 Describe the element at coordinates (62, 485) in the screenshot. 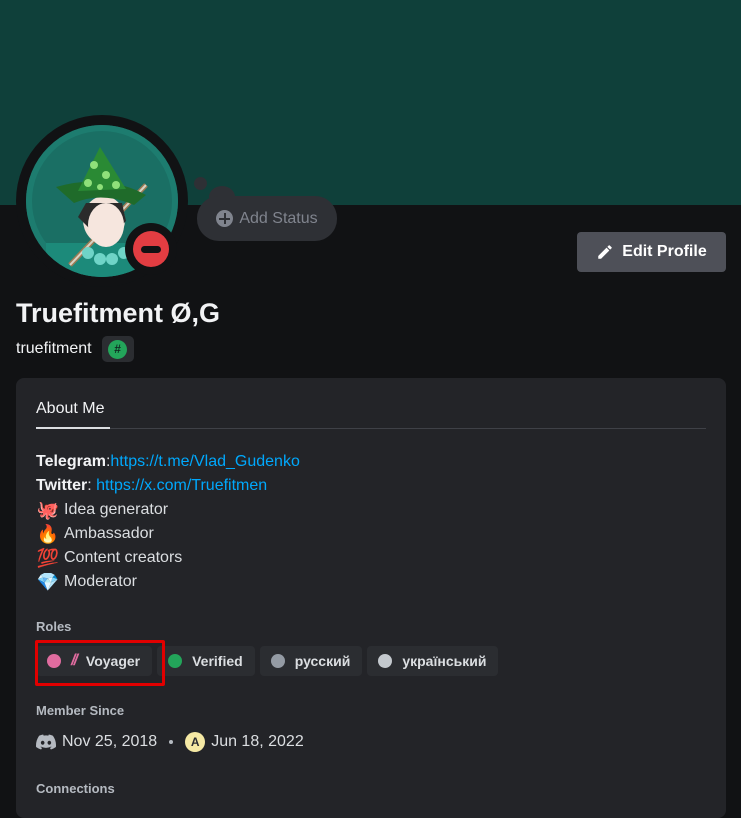

I see `twitter-label: Twitter` at that location.